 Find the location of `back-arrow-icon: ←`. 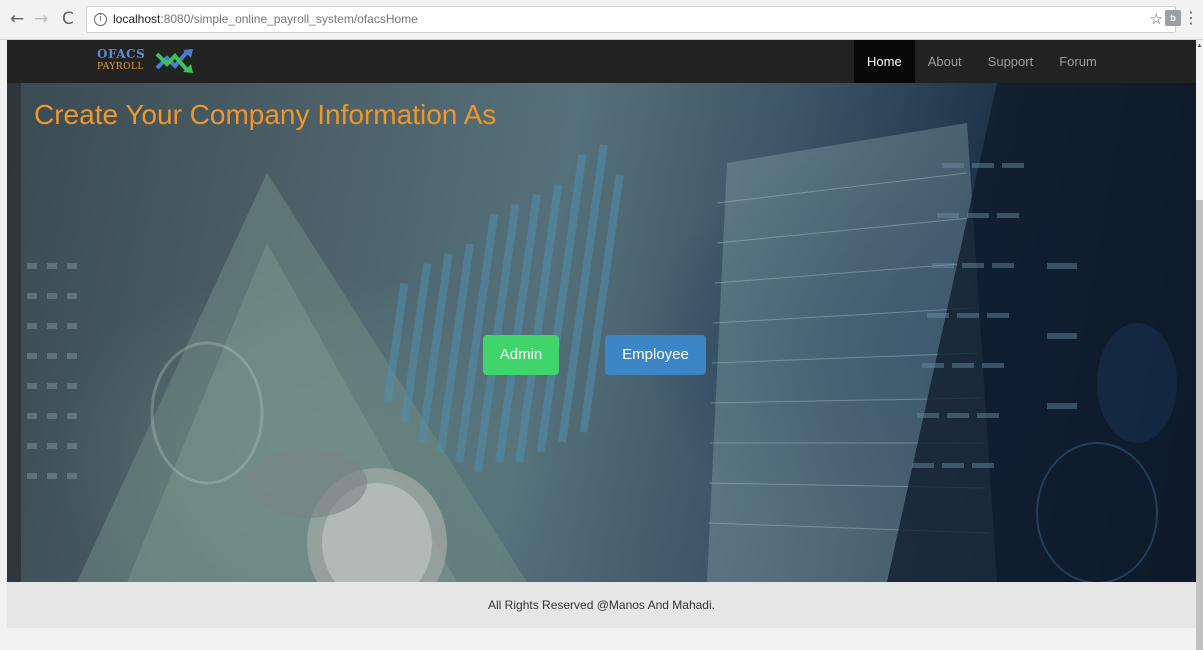

back-arrow-icon: ← is located at coordinates (17, 19).